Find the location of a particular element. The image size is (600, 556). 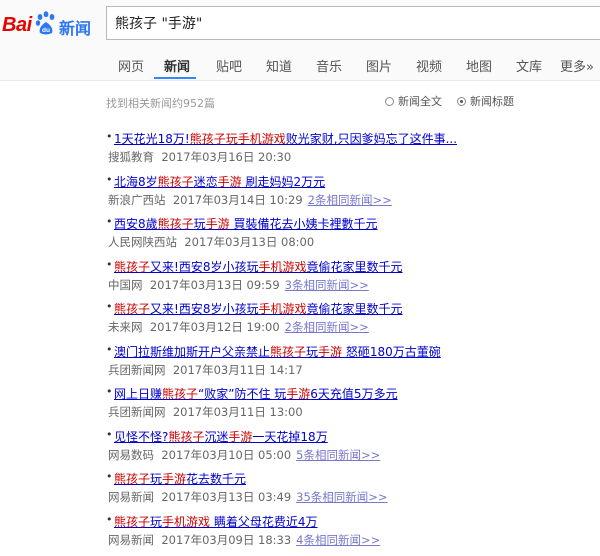

radio-dot-title is located at coordinates (461, 101).